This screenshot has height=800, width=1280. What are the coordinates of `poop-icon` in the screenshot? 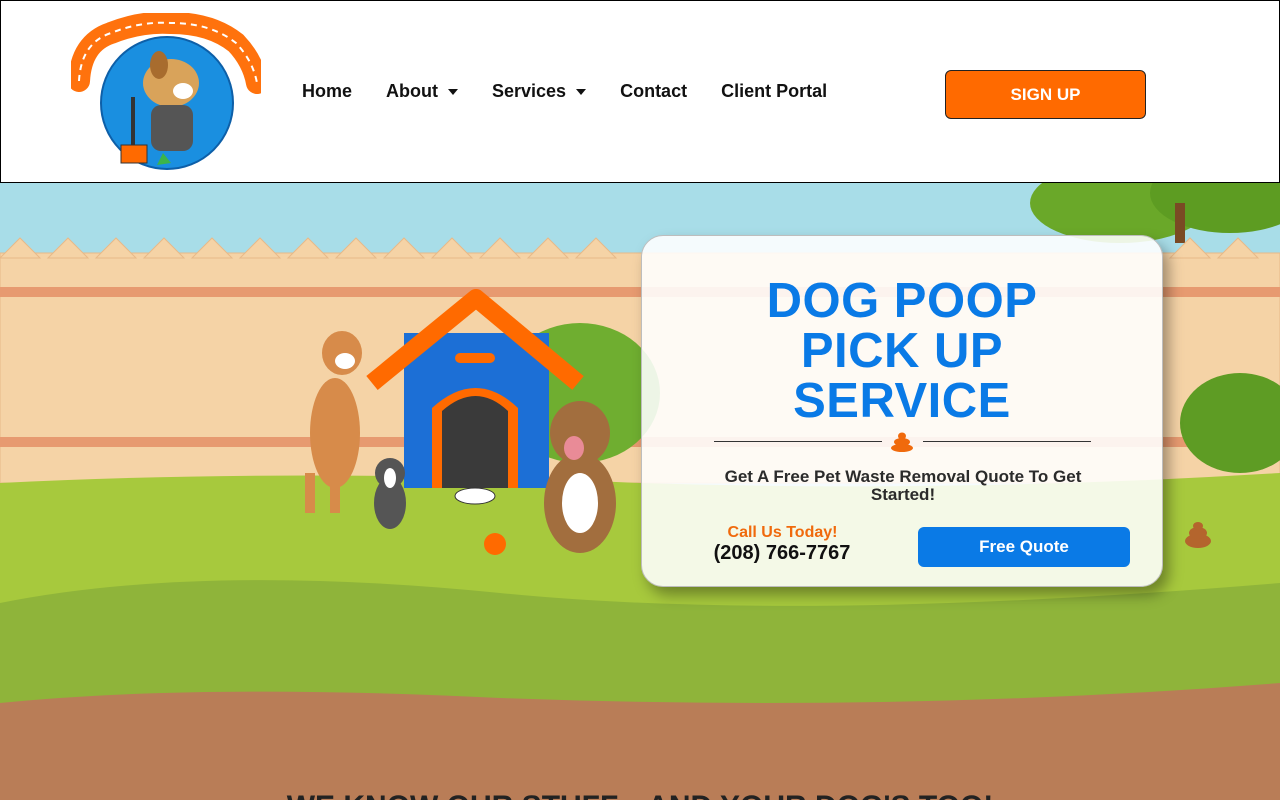 It's located at (902, 442).